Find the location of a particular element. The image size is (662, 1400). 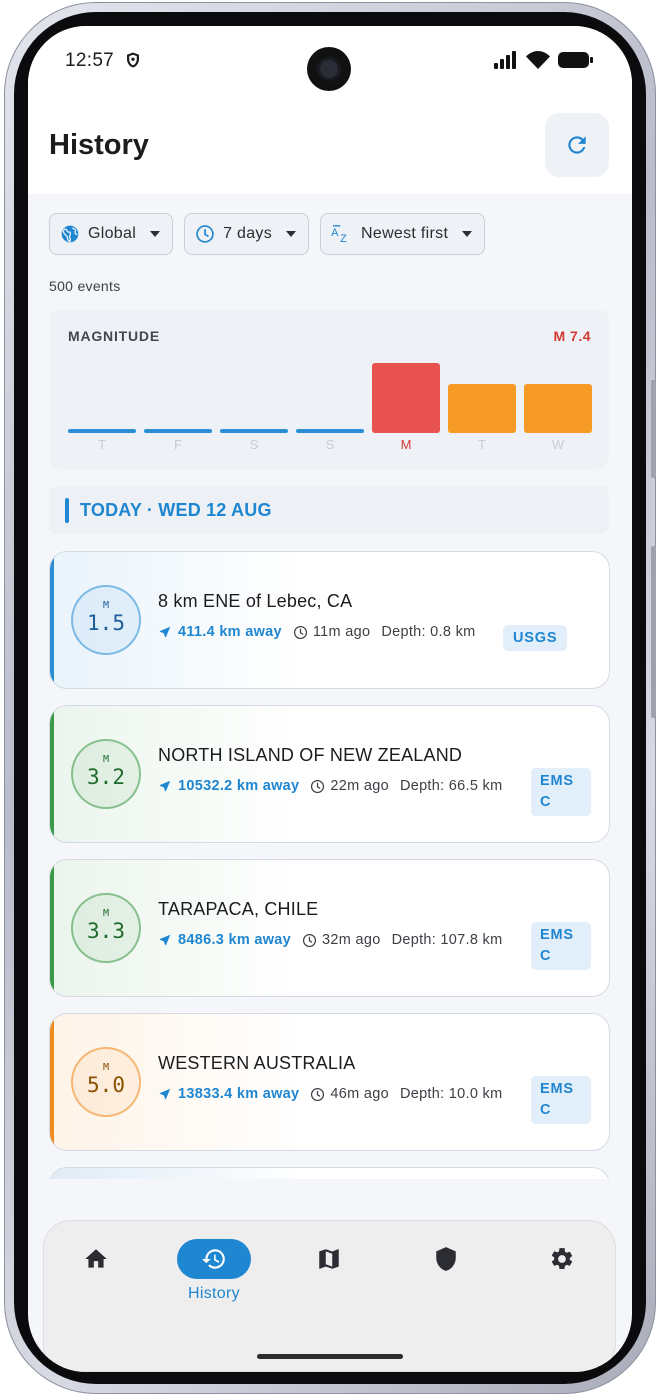

volume-button is located at coordinates (653, 429).